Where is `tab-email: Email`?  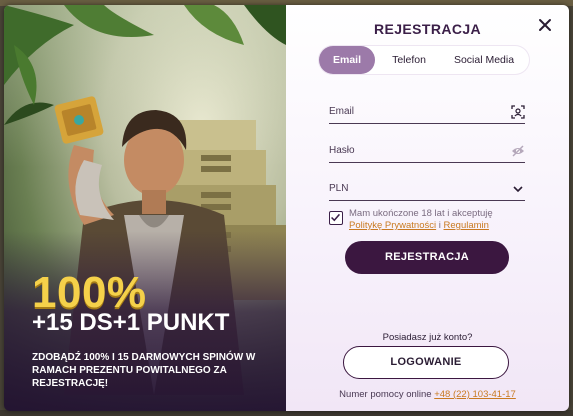 tab-email: Email is located at coordinates (347, 60).